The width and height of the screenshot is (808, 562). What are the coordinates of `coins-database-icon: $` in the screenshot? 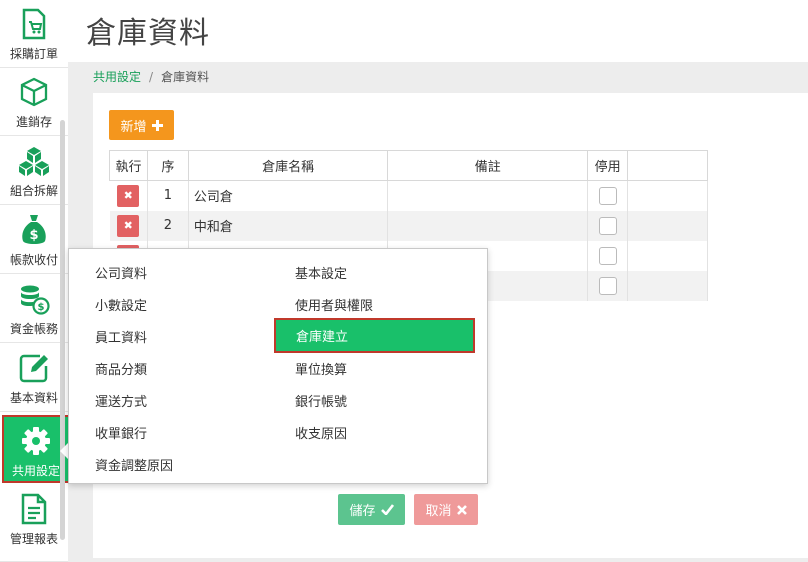 It's located at (34, 299).